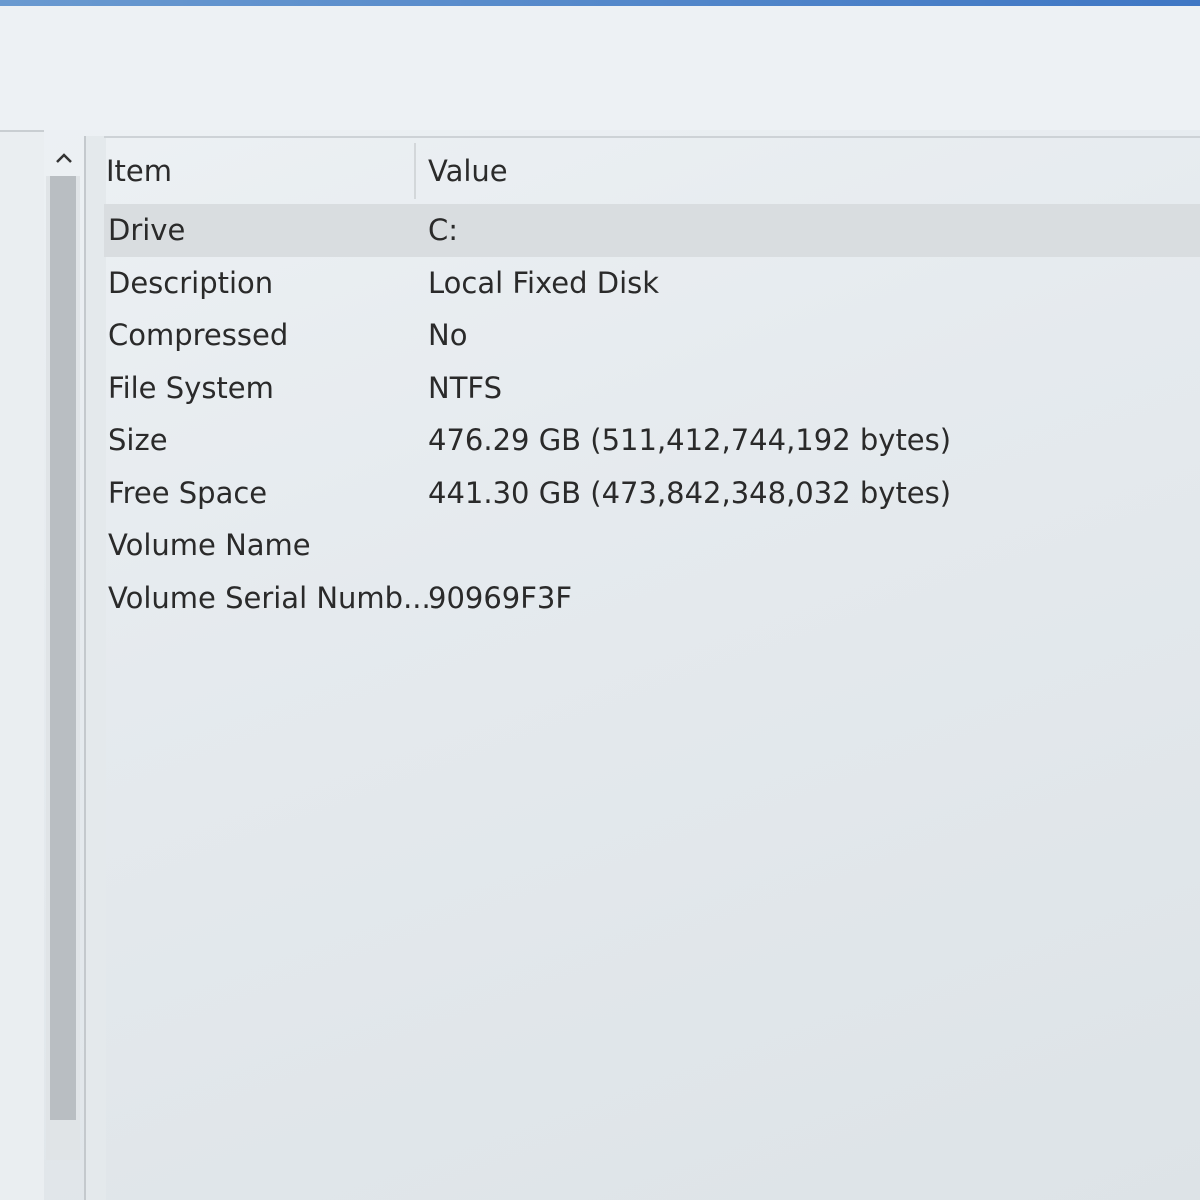 The height and width of the screenshot is (1200, 1200). What do you see at coordinates (690, 492) in the screenshot?
I see `row-value: 441.30 GB (473,842,348,032 bytes)` at bounding box center [690, 492].